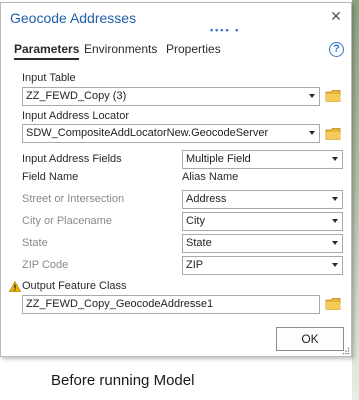 This screenshot has height=400, width=359. I want to click on locator-select: SDW_CompositeAddLocatorNew.GeocodeServer, so click(171, 133).